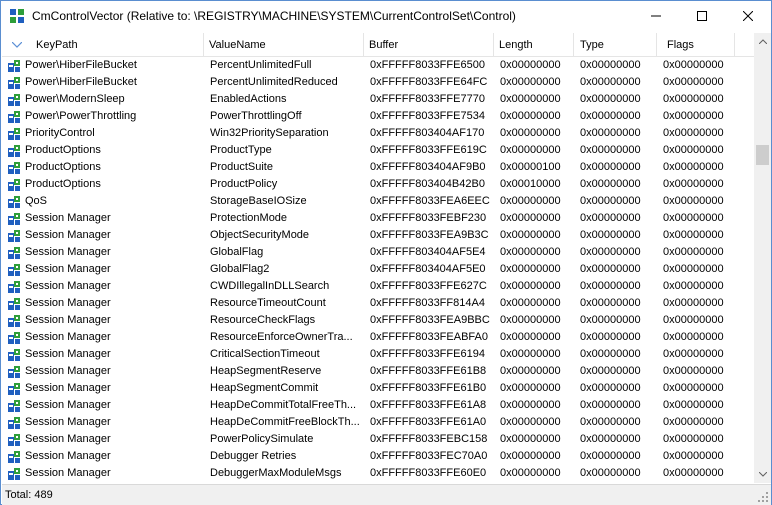  What do you see at coordinates (680, 45) in the screenshot?
I see `column-header-label: Flags` at bounding box center [680, 45].